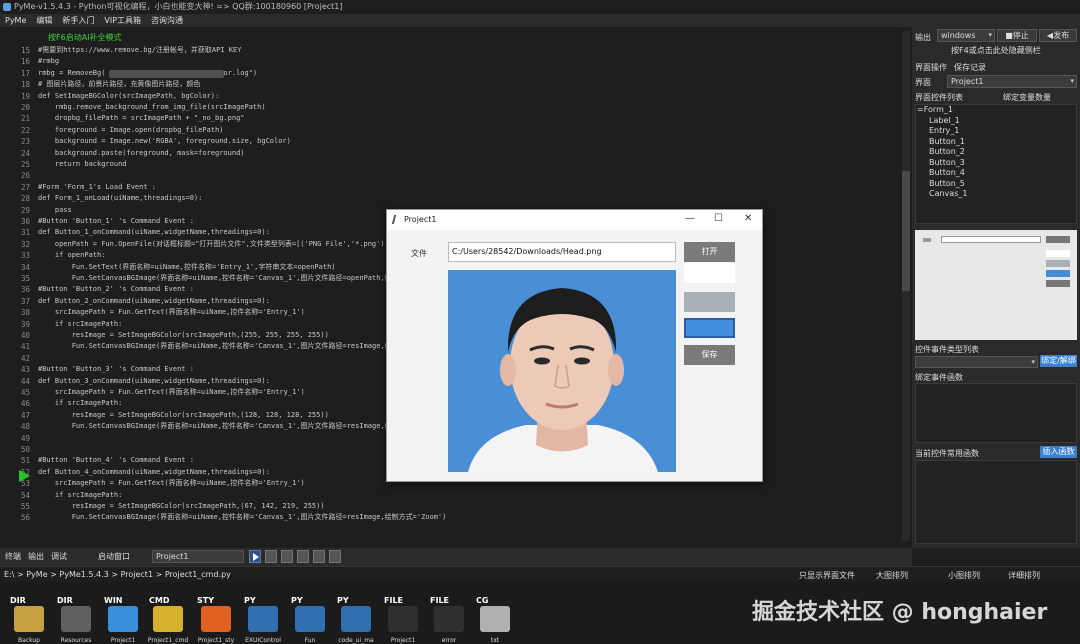 The image size is (1080, 644). Describe the element at coordinates (449, 618) in the screenshot. I see `file-item: FILE error` at that location.